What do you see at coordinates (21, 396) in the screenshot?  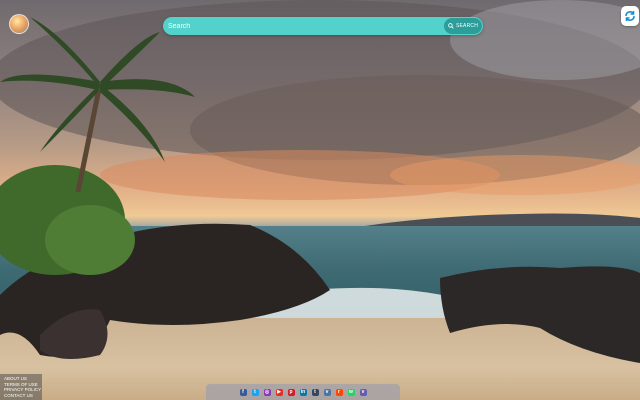 I see `contact-us-link: CONTACT US` at bounding box center [21, 396].